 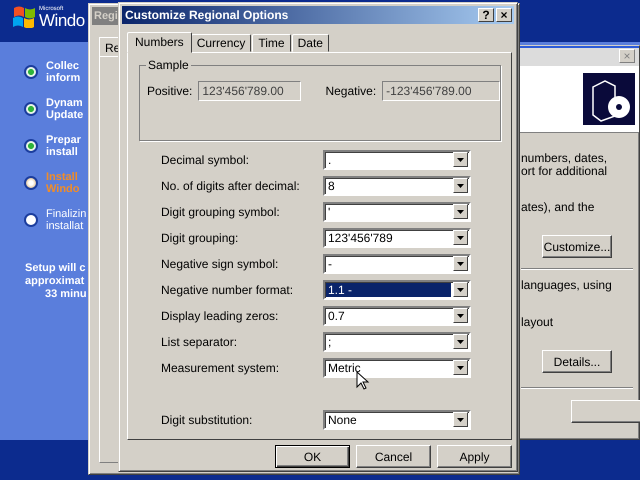 I want to click on window-button, so click(x=605, y=411).